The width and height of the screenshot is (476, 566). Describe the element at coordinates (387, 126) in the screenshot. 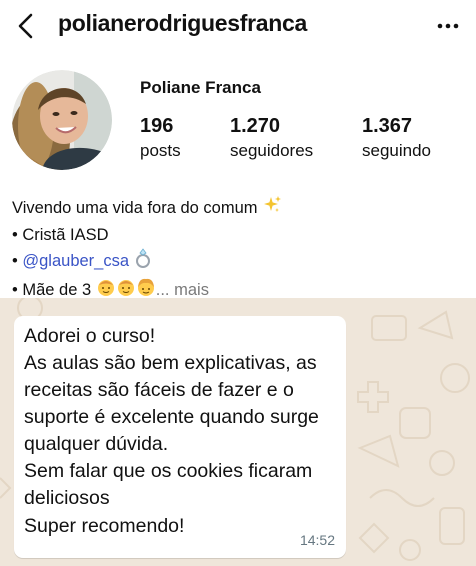

I see `following-value: 1.367` at that location.